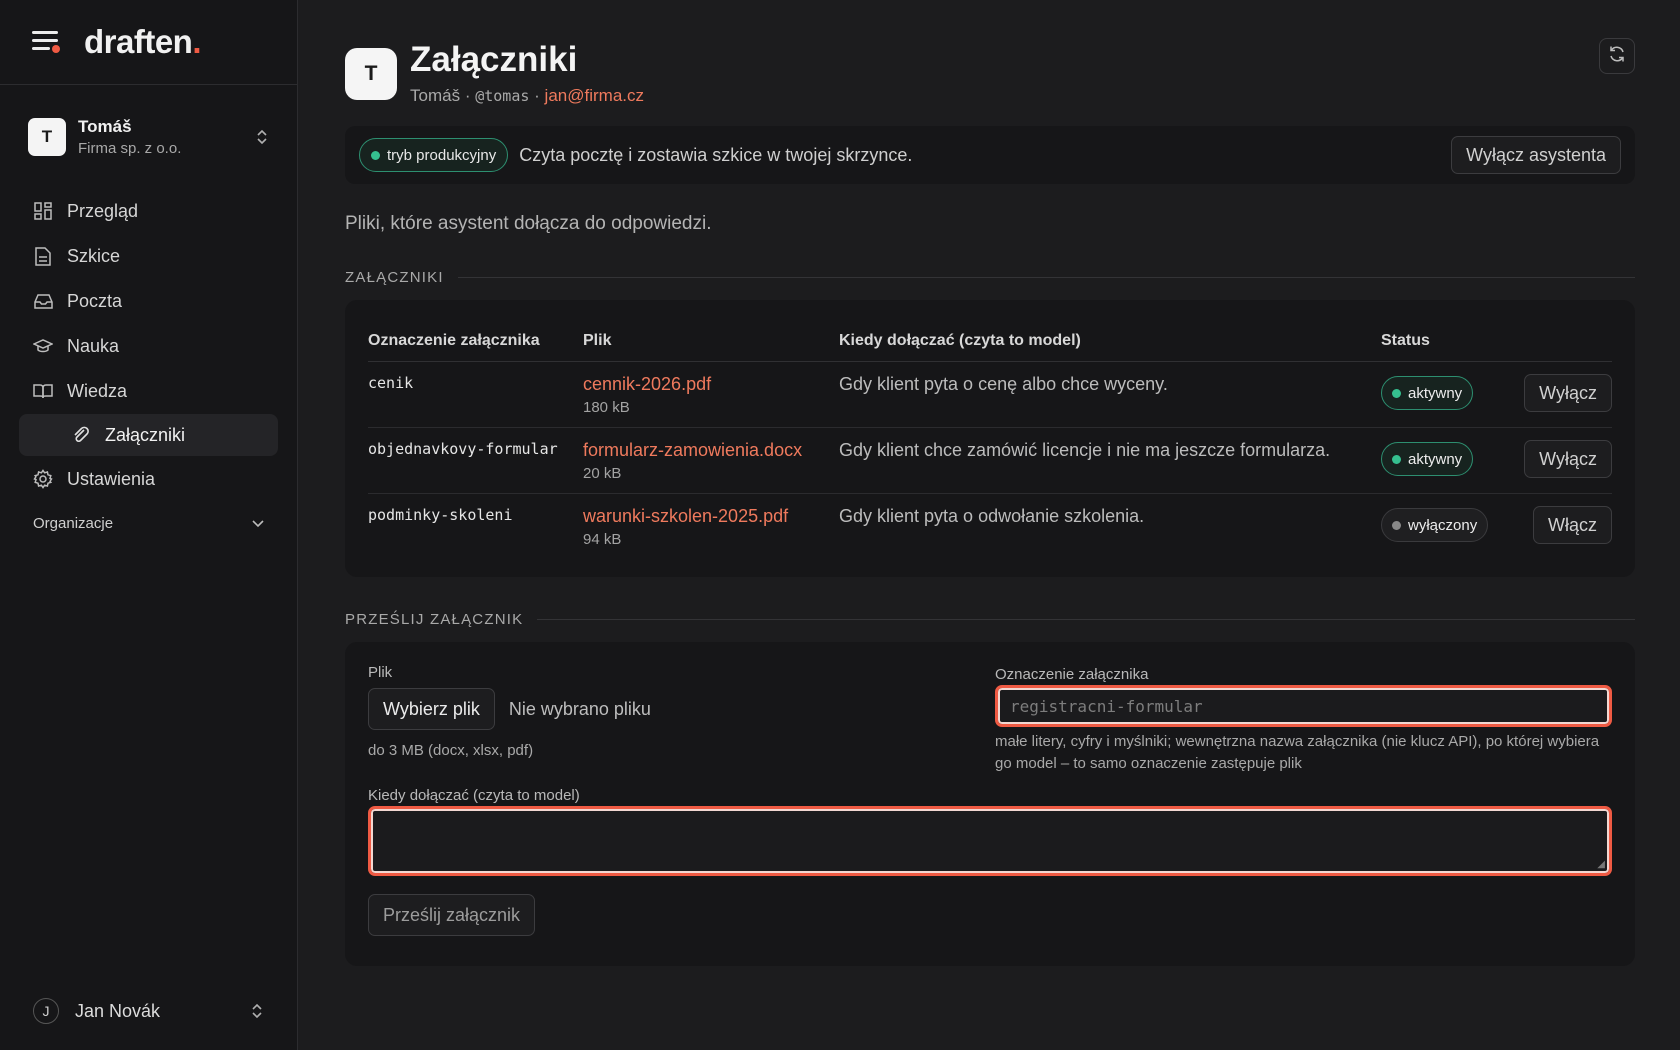 Image resolution: width=1680 pixels, height=1050 pixels. Describe the element at coordinates (97, 390) in the screenshot. I see `sidebar-item-label: Wiedza` at that location.